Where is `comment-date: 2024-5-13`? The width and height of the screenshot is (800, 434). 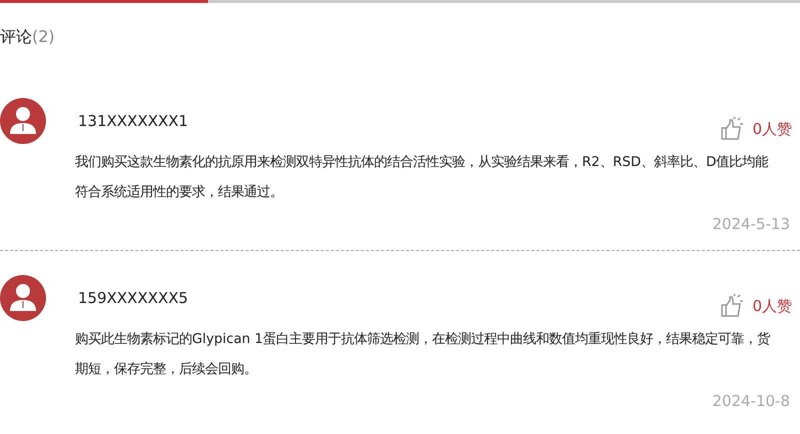 comment-date: 2024-5-13 is located at coordinates (751, 224).